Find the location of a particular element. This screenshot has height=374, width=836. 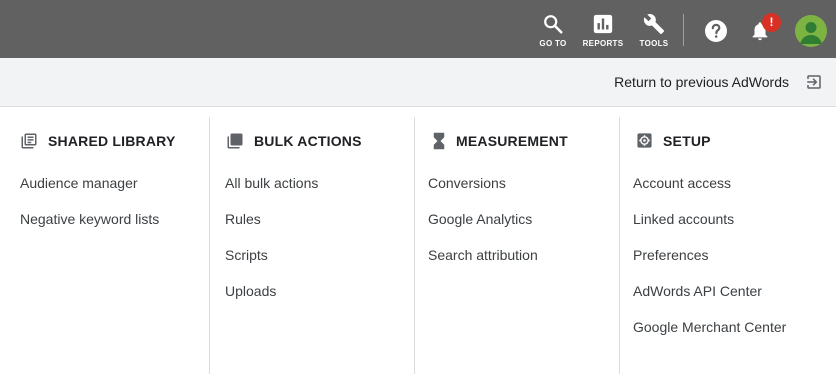

goto-label: GO TO is located at coordinates (553, 43).